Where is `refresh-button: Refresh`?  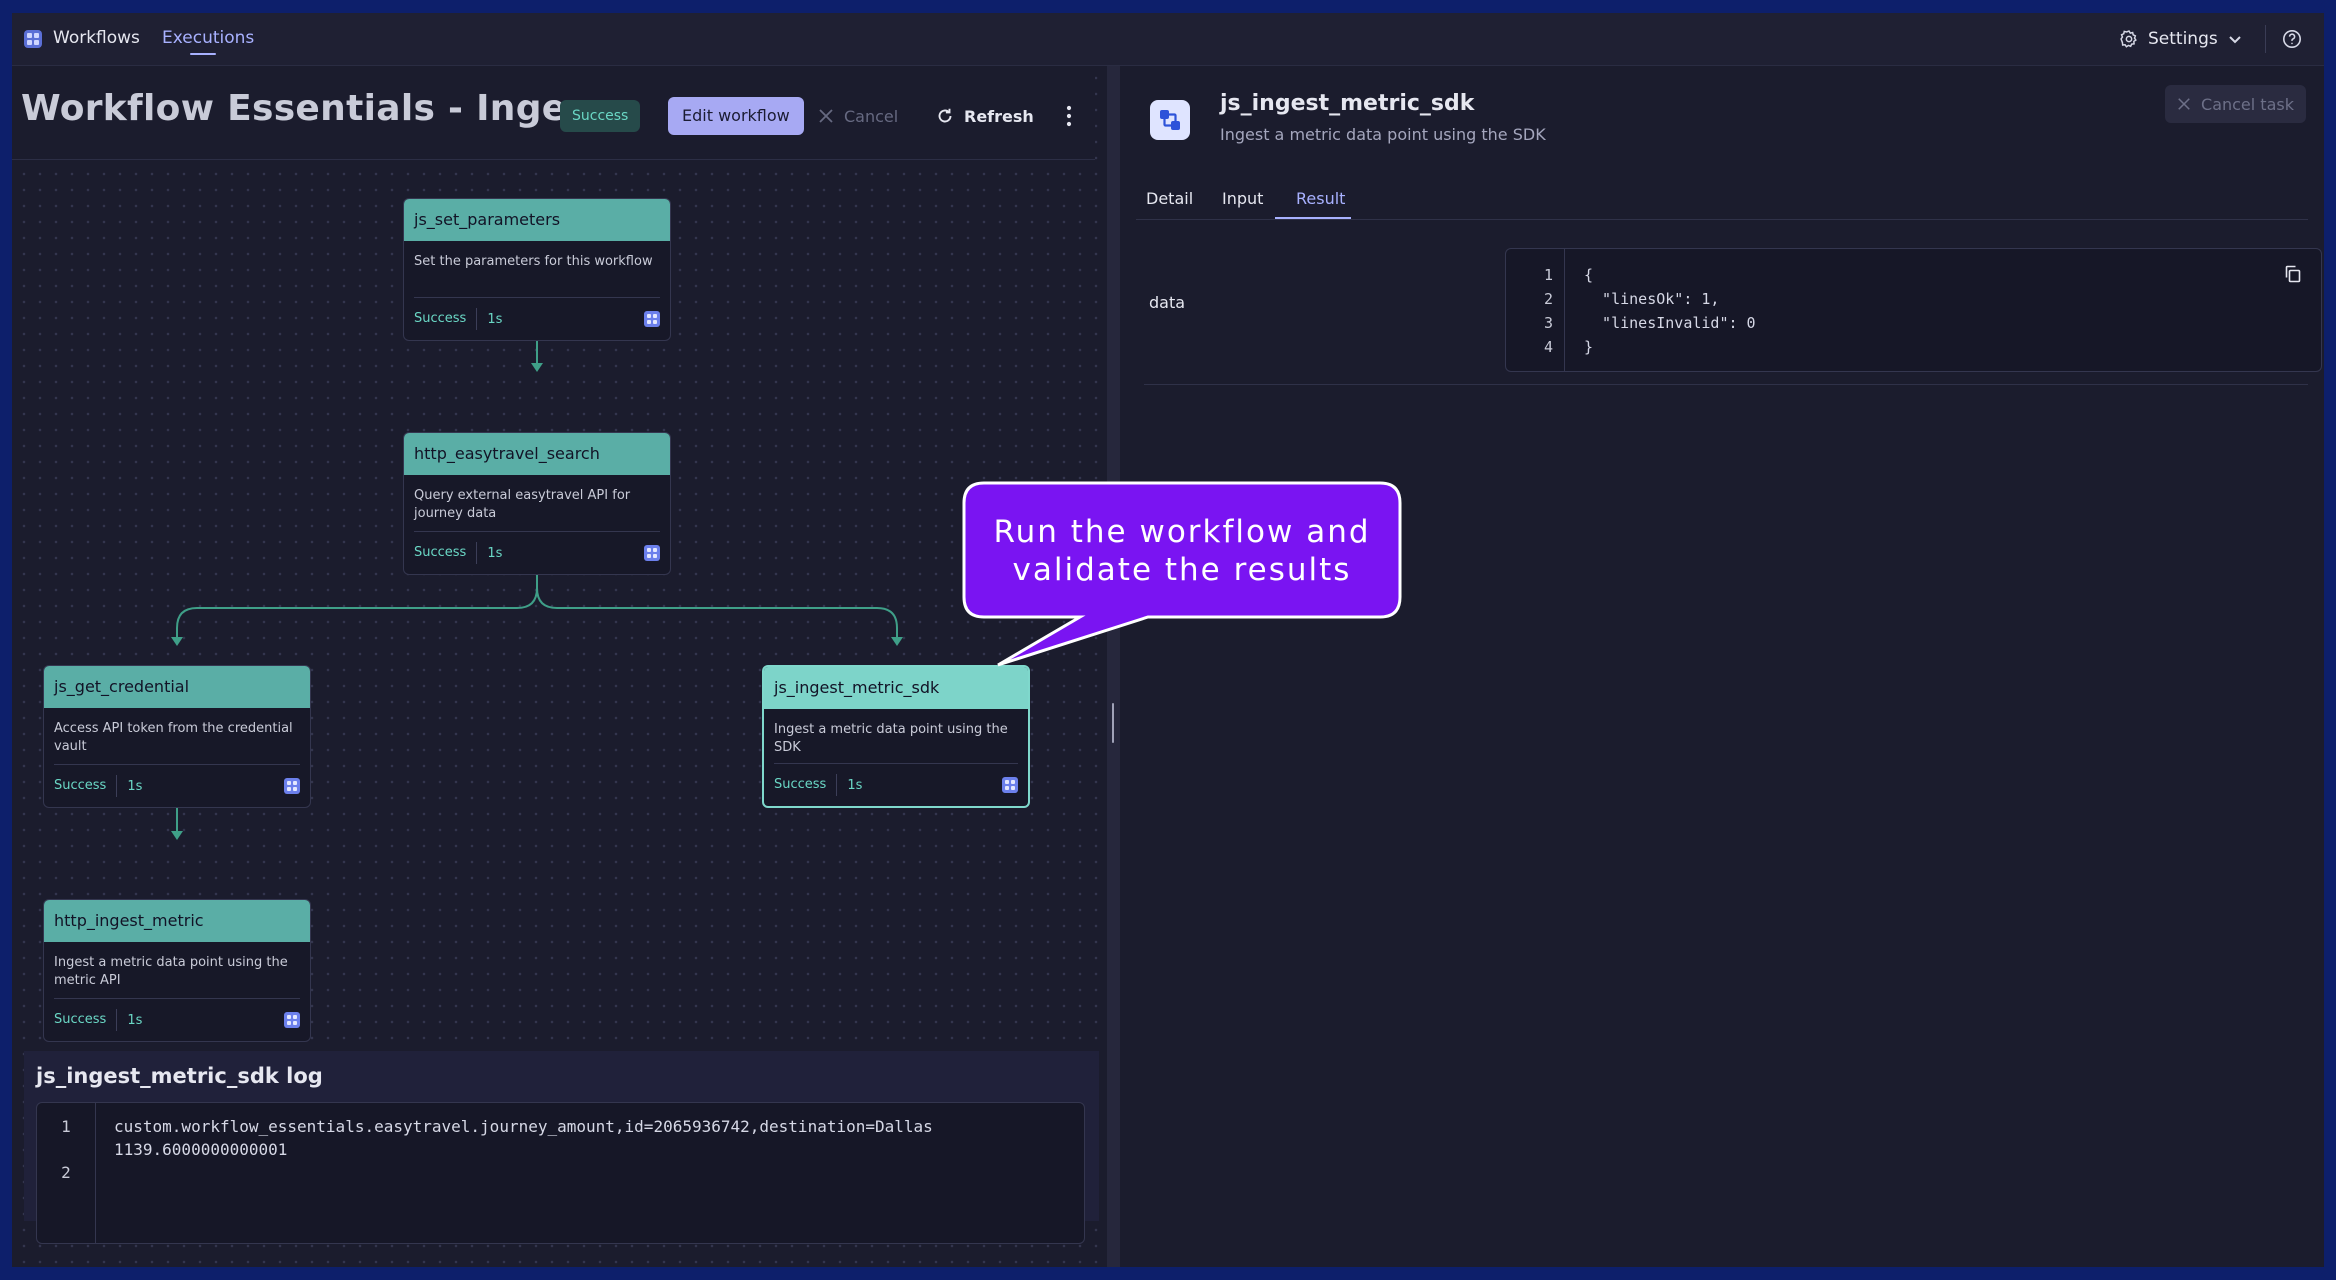
refresh-button: Refresh is located at coordinates (985, 116).